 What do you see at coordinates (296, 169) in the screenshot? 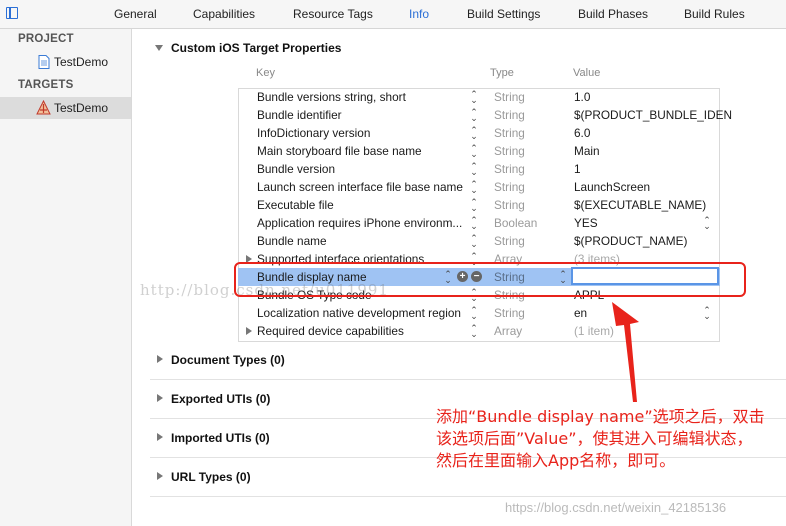
I see `row-key: Bundle version` at bounding box center [296, 169].